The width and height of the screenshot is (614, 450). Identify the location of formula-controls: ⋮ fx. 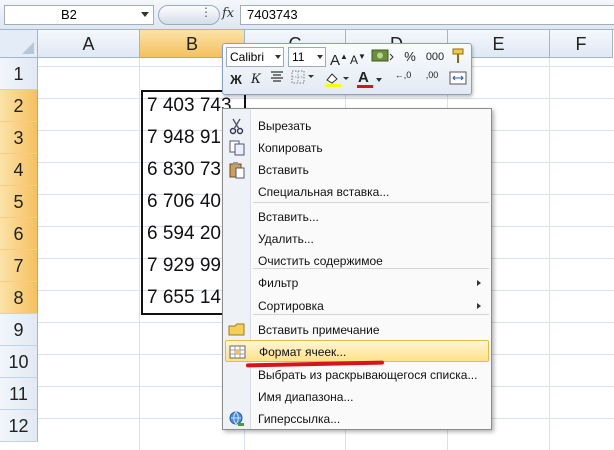
(197, 15).